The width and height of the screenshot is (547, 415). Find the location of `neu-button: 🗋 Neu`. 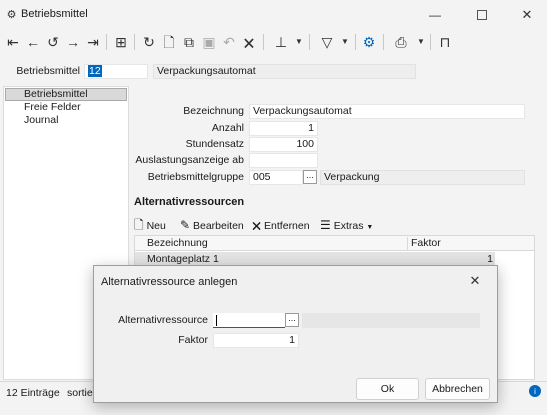

neu-button: 🗋 Neu is located at coordinates (150, 225).